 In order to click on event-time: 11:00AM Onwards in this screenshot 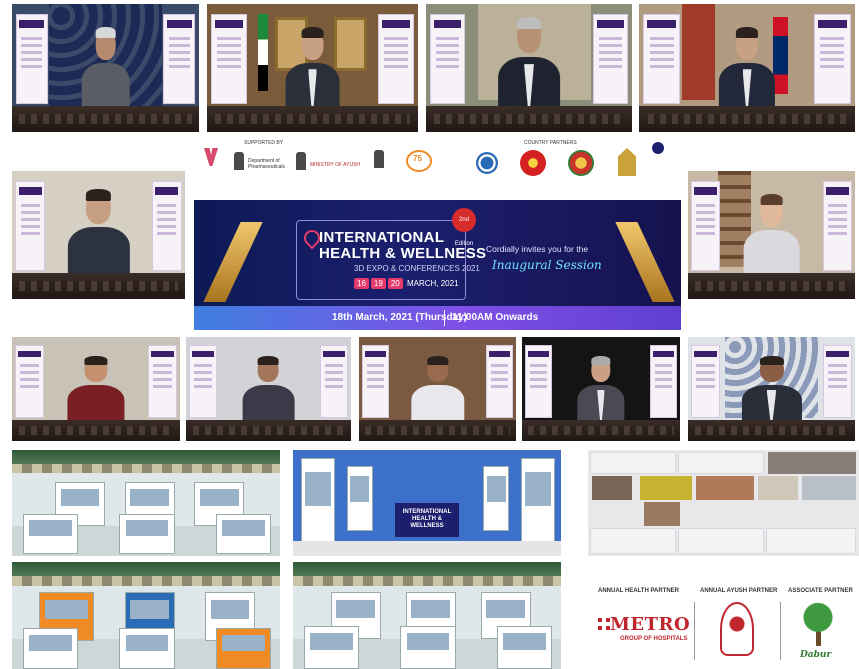, I will do `click(495, 317)`.